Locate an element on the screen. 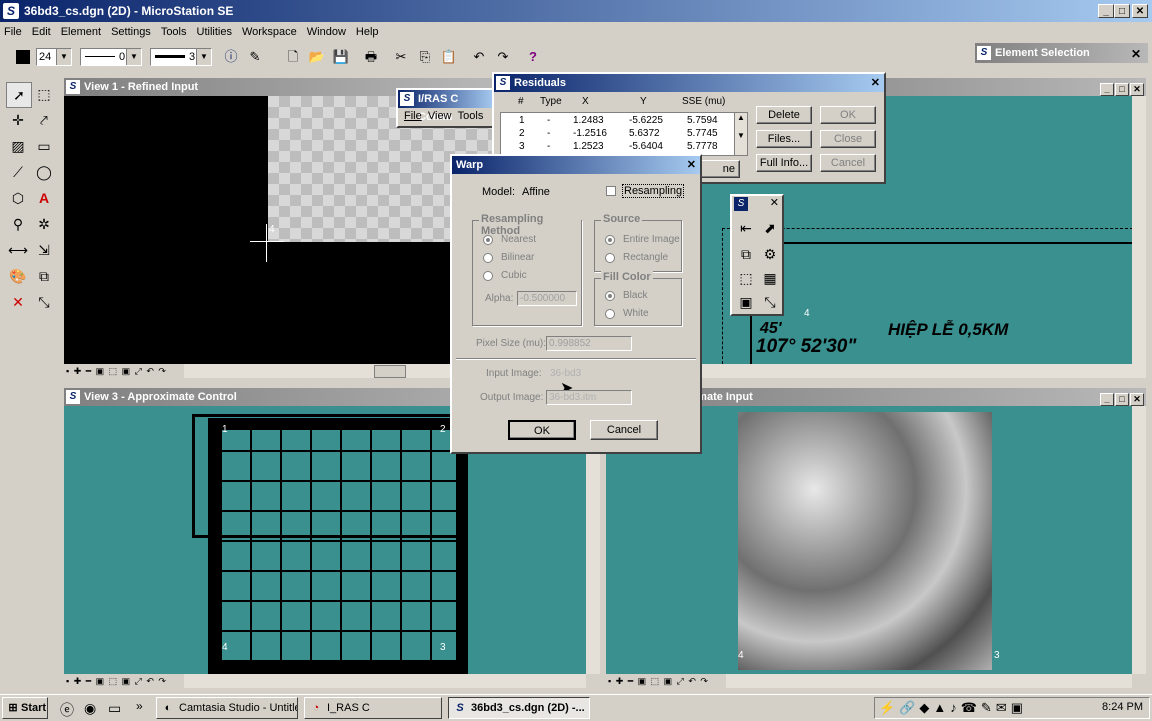  text-icon: A is located at coordinates (44, 198).